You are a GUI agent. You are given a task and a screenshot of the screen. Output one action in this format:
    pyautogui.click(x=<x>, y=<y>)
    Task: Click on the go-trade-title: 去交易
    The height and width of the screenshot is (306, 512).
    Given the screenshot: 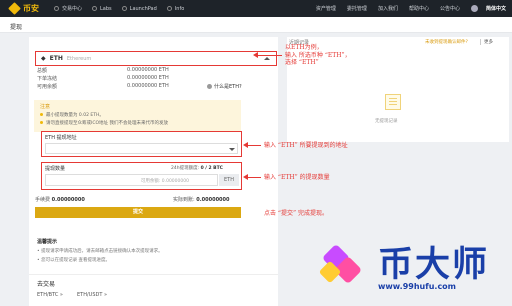 What is the action you would take?
    pyautogui.click(x=46, y=284)
    